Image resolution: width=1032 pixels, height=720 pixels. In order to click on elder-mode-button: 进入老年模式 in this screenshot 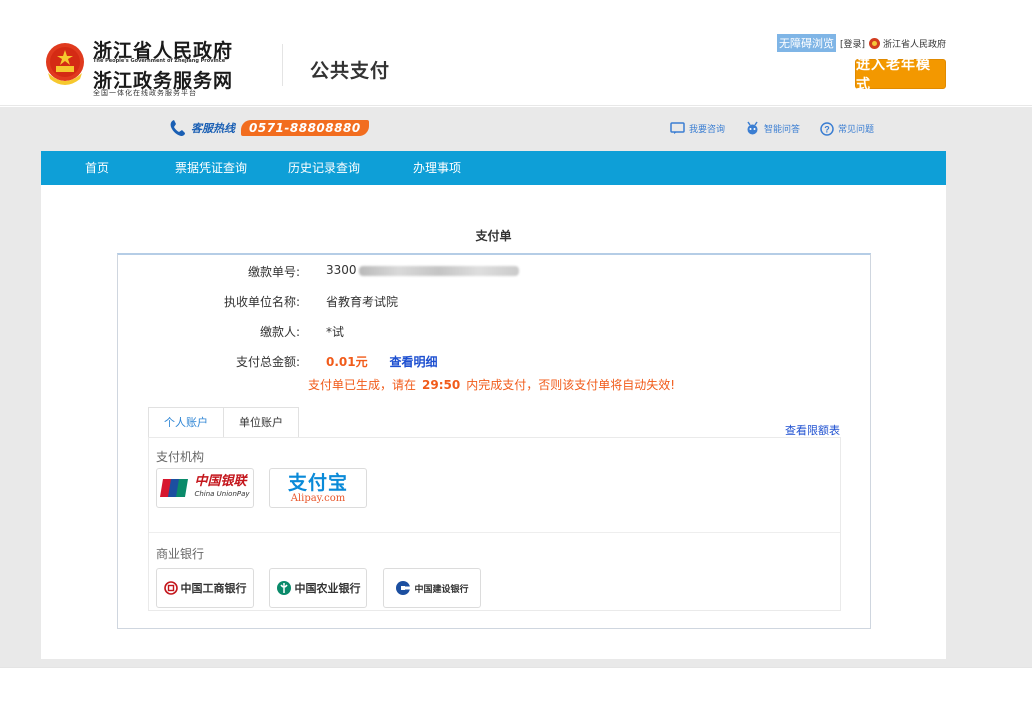, I will do `click(900, 75)`.